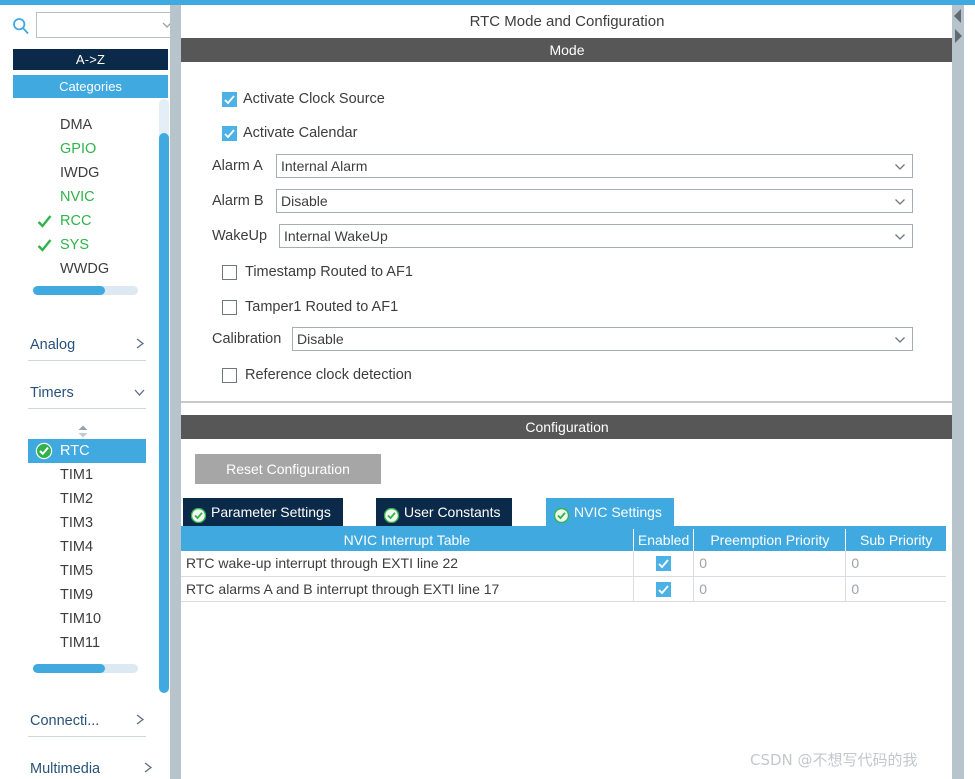 The height and width of the screenshot is (779, 975). What do you see at coordinates (288, 469) in the screenshot?
I see `reset-configuration-button: Reset Configuration` at bounding box center [288, 469].